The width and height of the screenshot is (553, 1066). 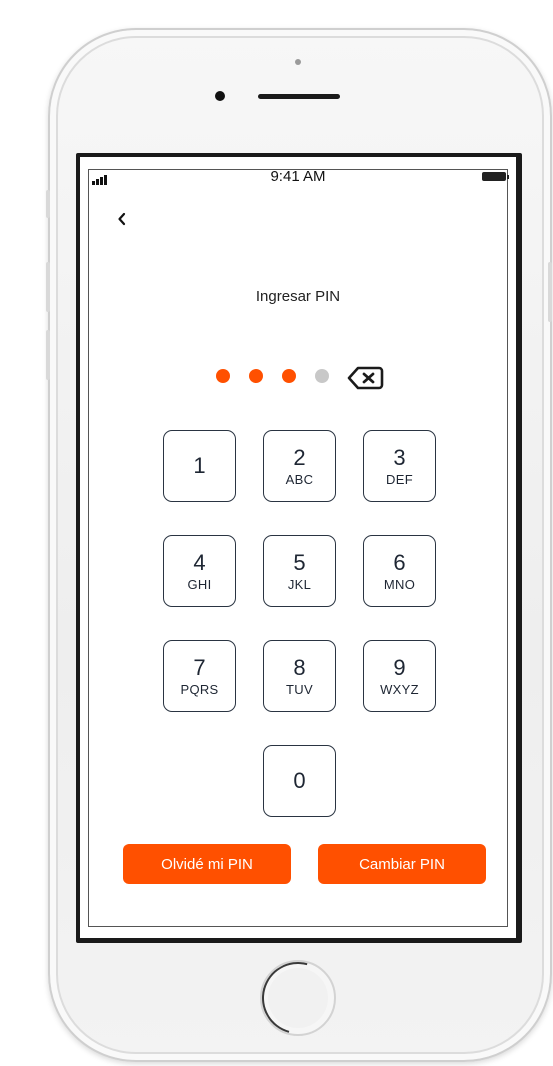 What do you see at coordinates (495, 176) in the screenshot?
I see `battery-icon` at bounding box center [495, 176].